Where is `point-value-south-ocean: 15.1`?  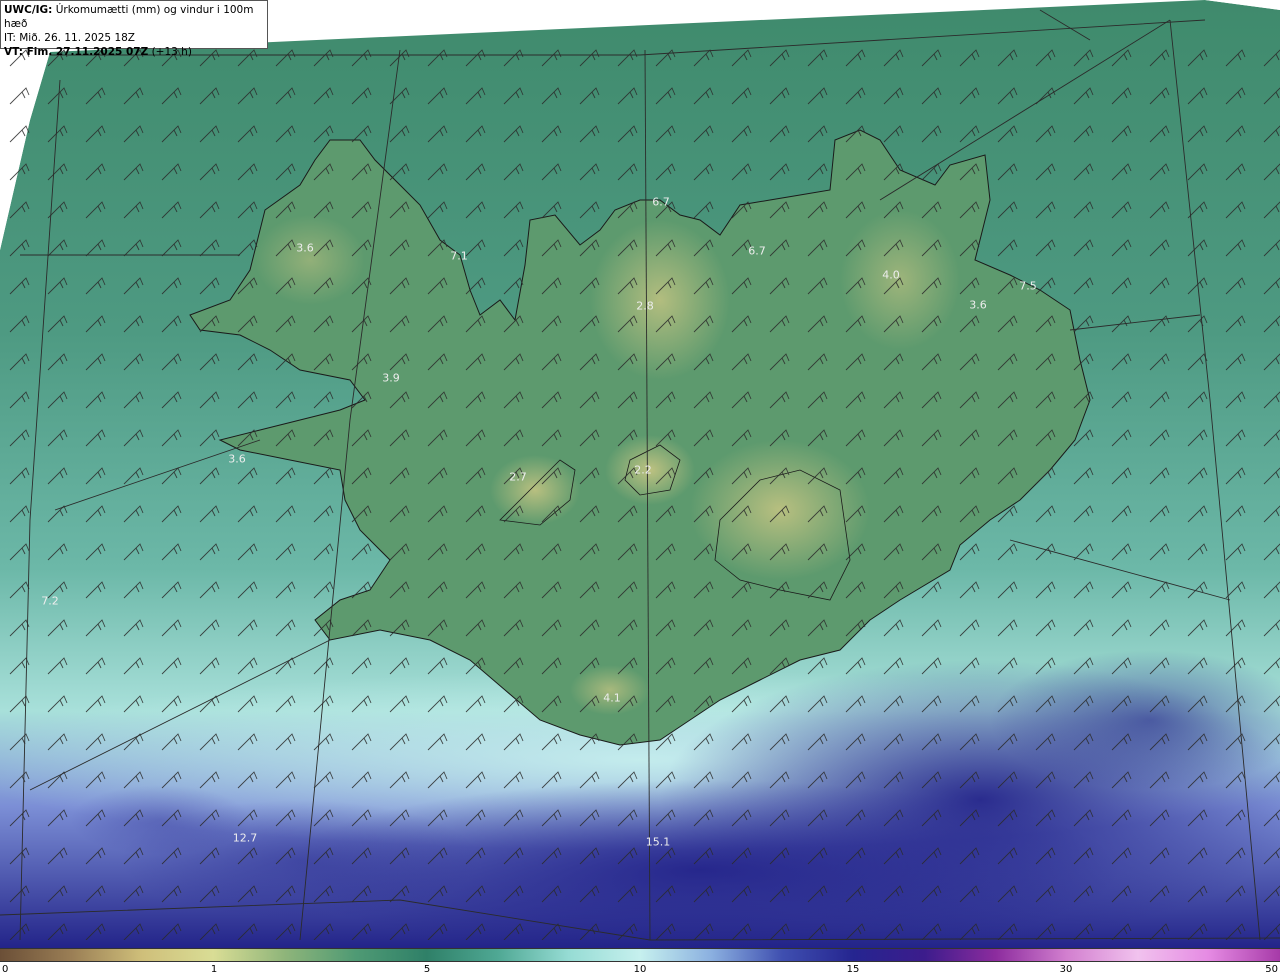 point-value-south-ocean: 15.1 is located at coordinates (658, 842).